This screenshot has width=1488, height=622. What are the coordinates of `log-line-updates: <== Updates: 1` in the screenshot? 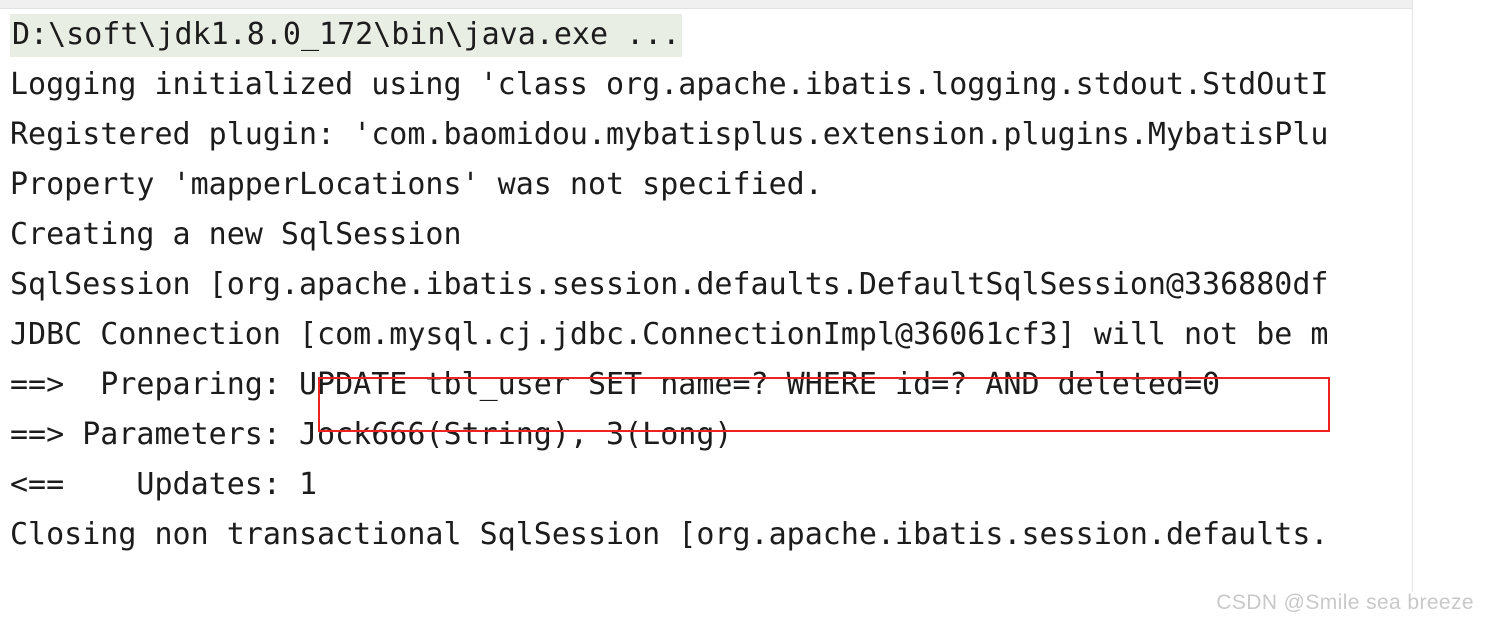 It's located at (706, 485).